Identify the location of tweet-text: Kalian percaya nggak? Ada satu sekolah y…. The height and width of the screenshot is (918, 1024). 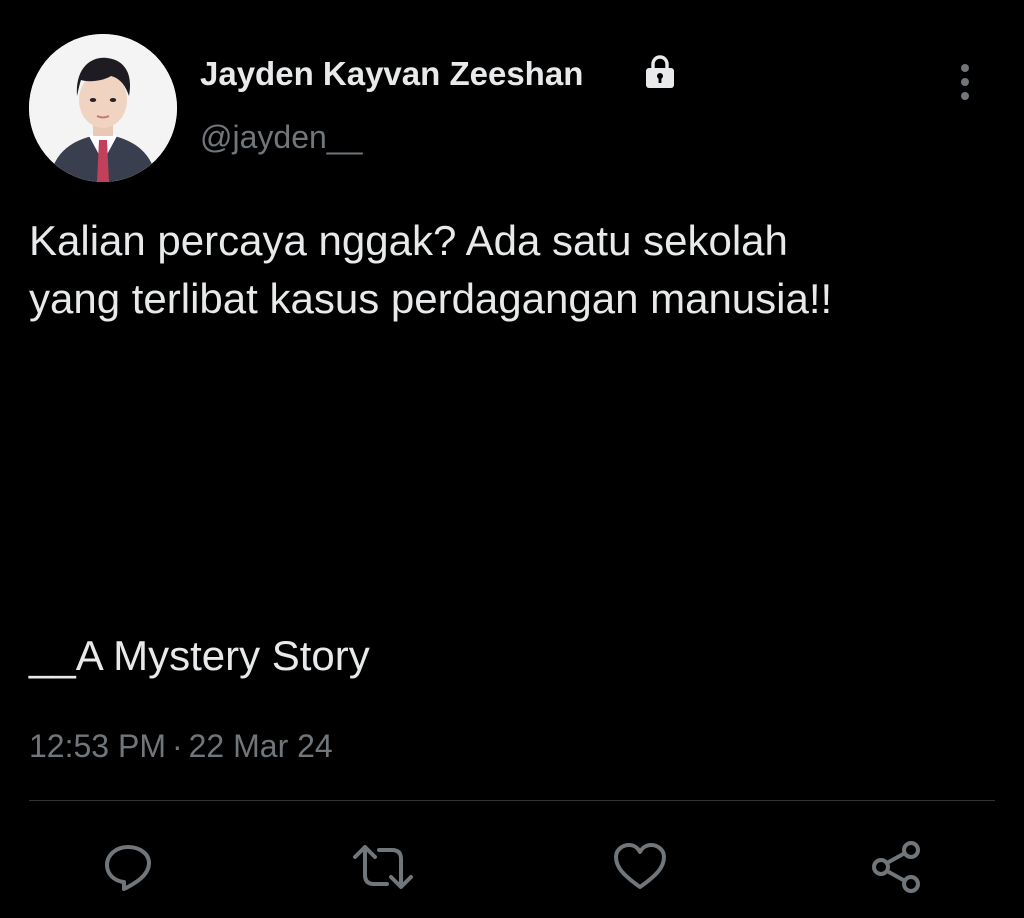
(516, 270).